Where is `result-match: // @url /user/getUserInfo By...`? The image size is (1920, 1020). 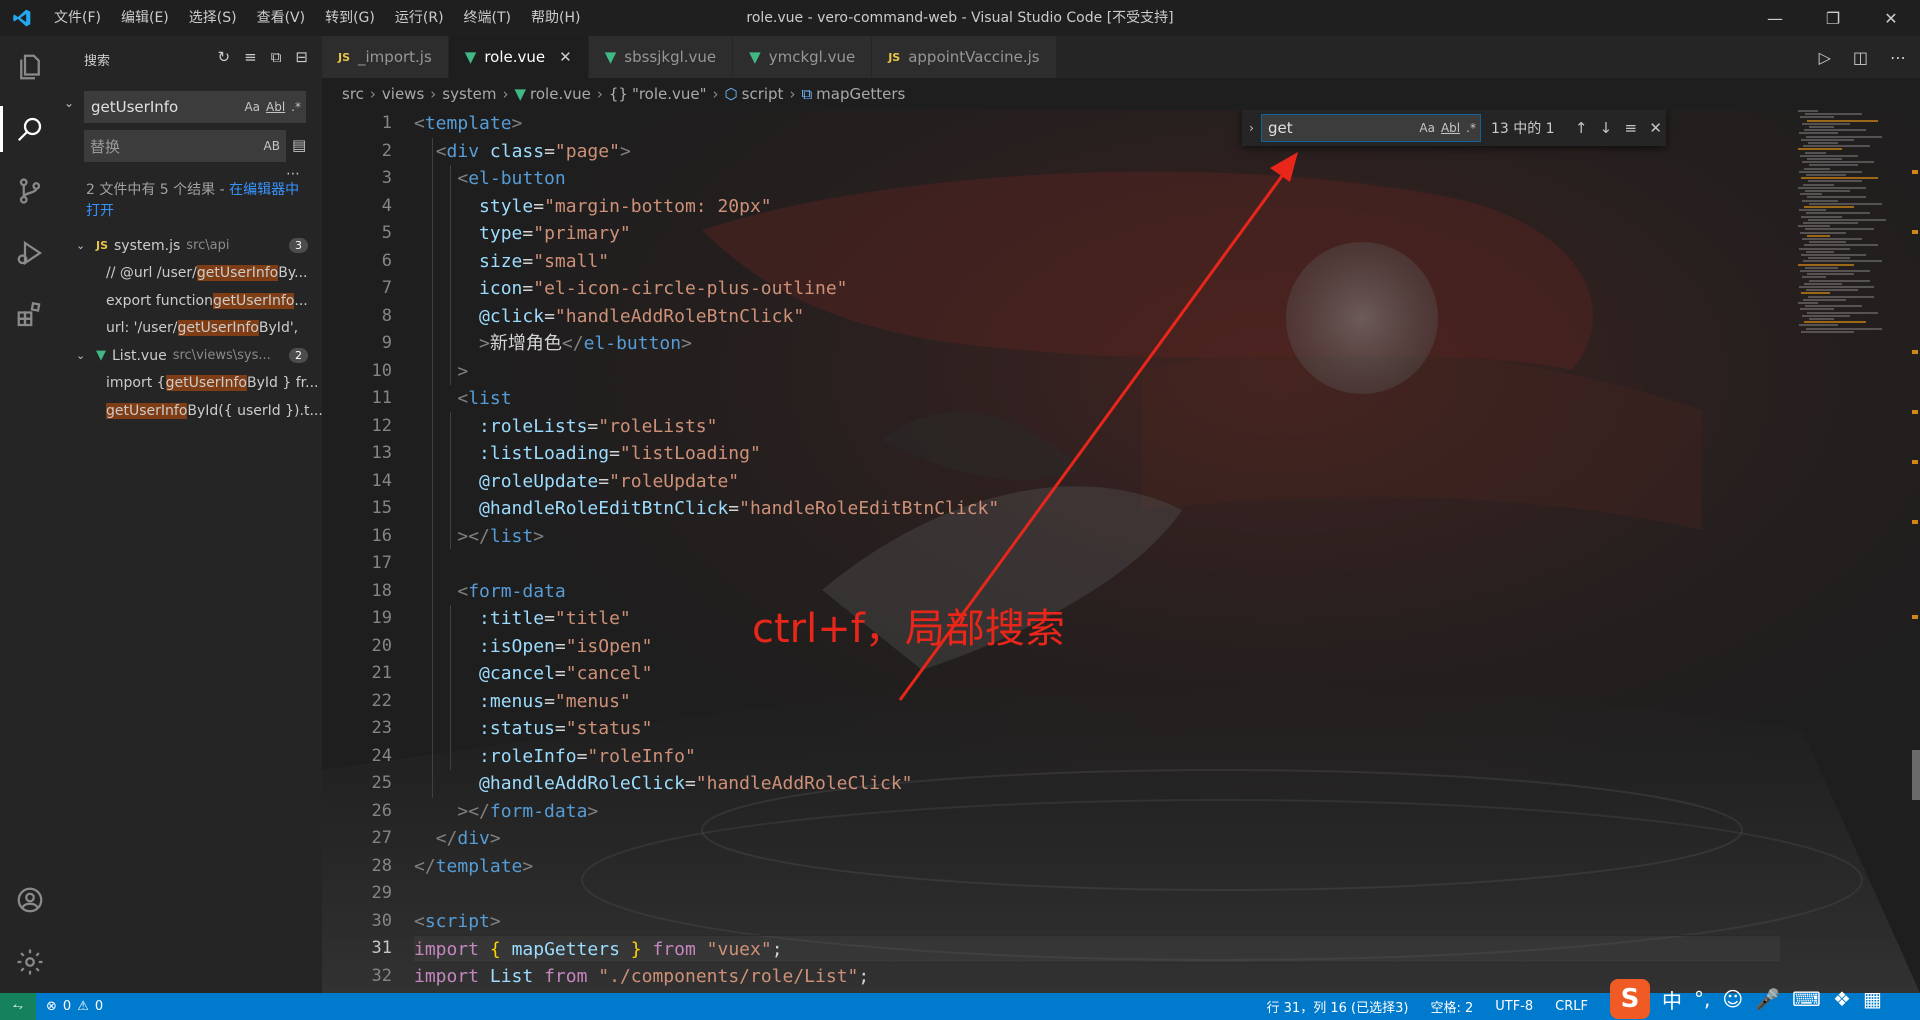 result-match: // @url /user/getUserInfo By... is located at coordinates (191, 274).